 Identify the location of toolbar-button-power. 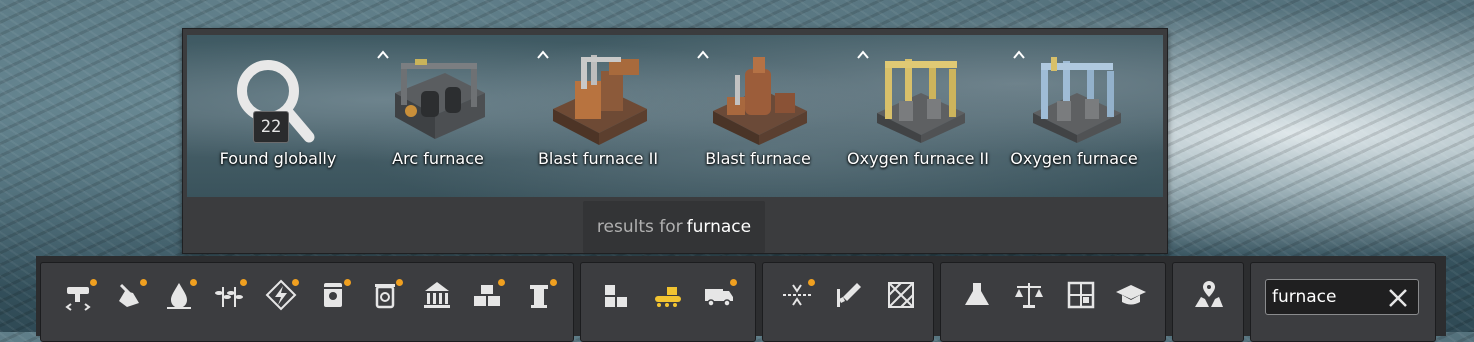
(281, 295).